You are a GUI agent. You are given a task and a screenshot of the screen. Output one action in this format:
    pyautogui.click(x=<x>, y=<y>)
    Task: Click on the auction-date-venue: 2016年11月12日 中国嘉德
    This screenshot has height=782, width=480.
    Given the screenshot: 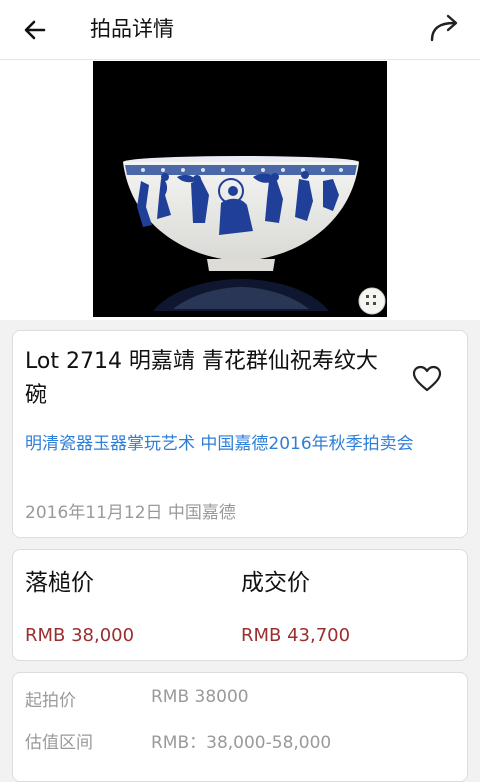 What is the action you would take?
    pyautogui.click(x=130, y=513)
    